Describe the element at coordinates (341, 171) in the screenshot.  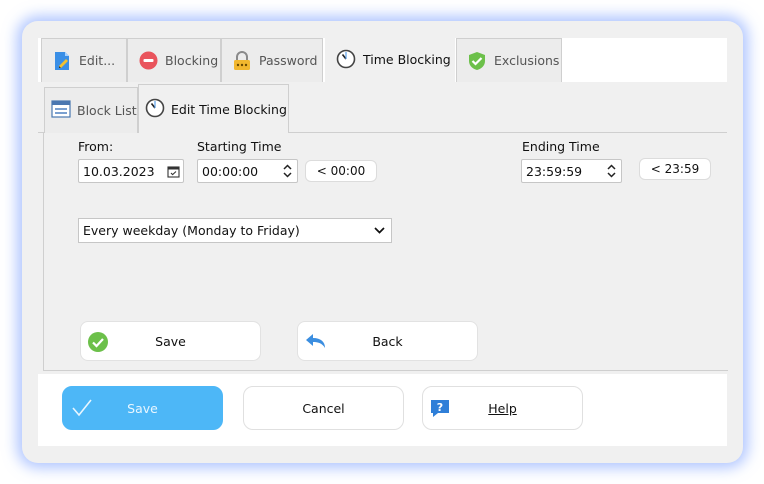
I see `starting-time-quick-button: < 00:00` at that location.